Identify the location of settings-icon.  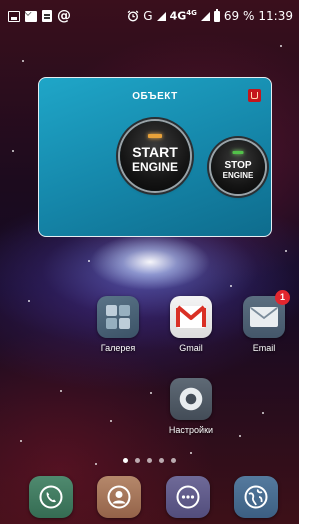
(191, 399).